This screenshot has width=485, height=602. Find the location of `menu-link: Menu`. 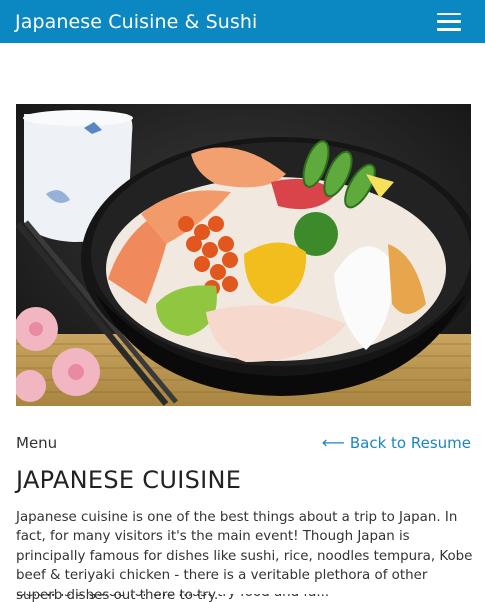

menu-link: Menu is located at coordinates (36, 443).